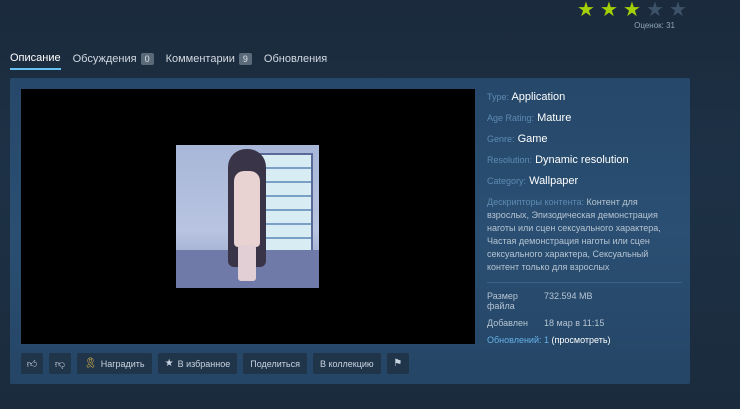 The height and width of the screenshot is (409, 740). Describe the element at coordinates (113, 61) in the screenshot. I see `tab-discussions: Обсуждения 0` at that location.